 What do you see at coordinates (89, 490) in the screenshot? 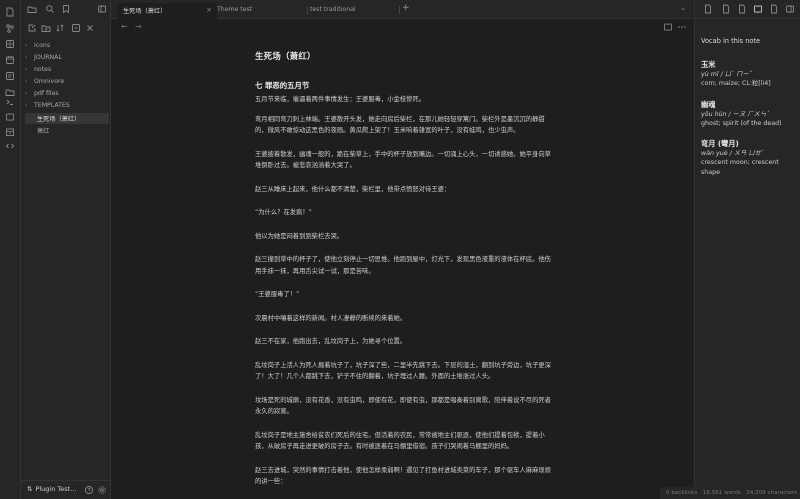
I see `help-icon` at bounding box center [89, 490].